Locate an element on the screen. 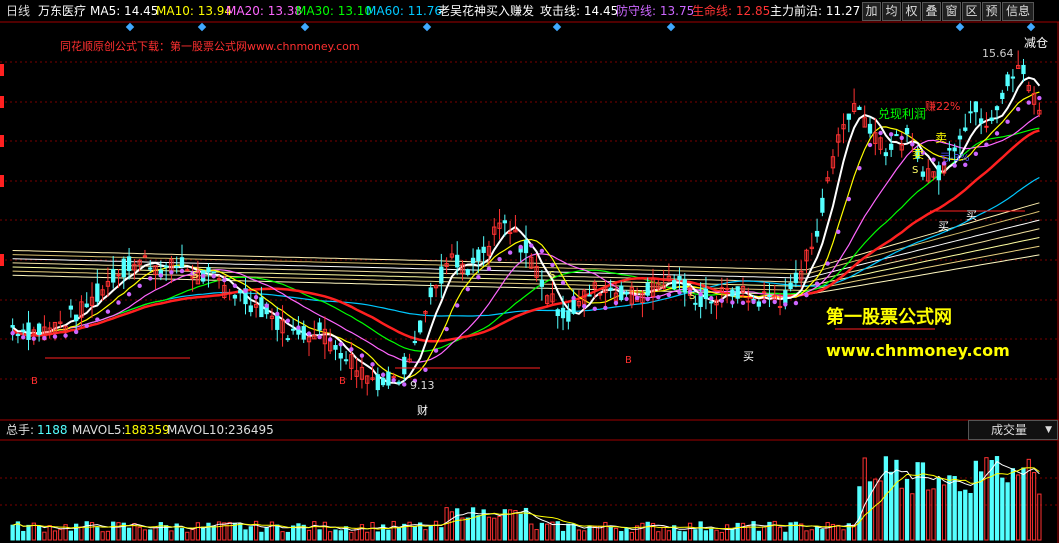 This screenshot has height=543, width=1059. sell-all-label: 减仓 is located at coordinates (1036, 43).